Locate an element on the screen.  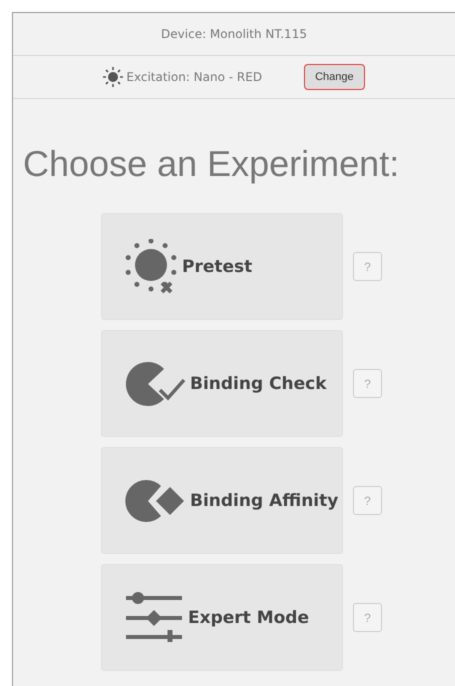
pie-check-icon is located at coordinates (155, 384).